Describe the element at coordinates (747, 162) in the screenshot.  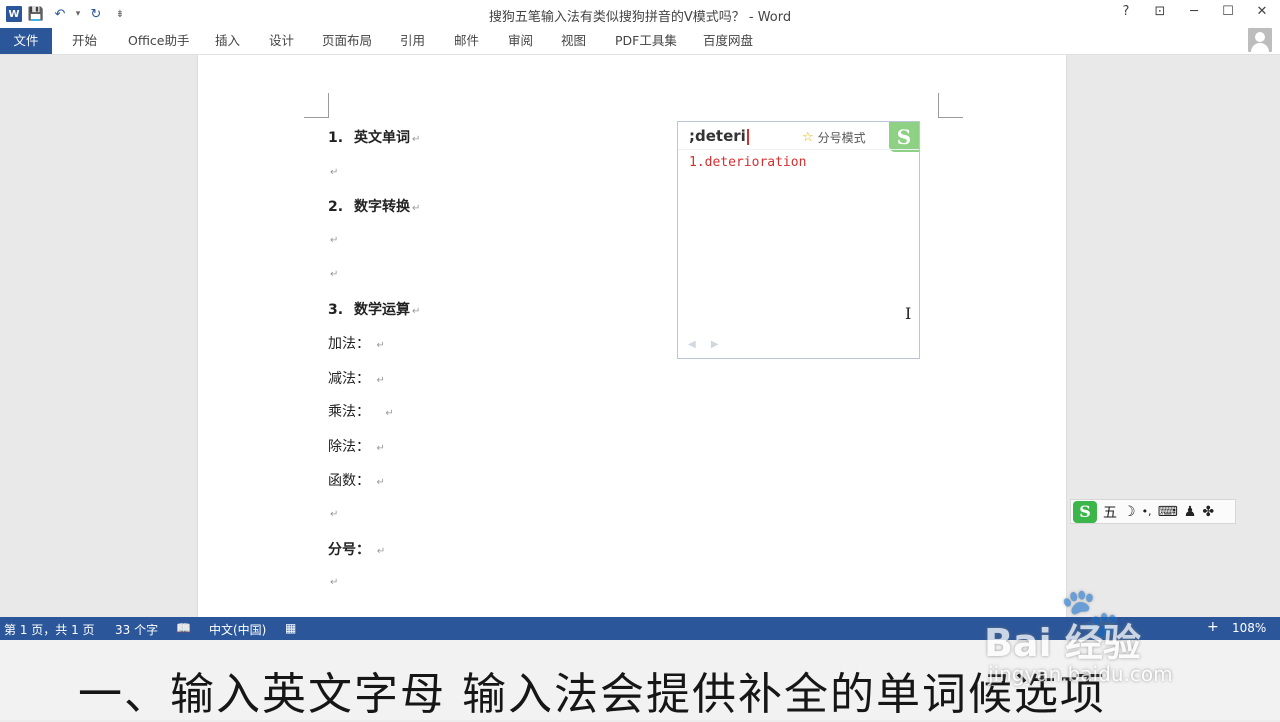
I see `ime-candidate-1: 1.deterioration` at that location.